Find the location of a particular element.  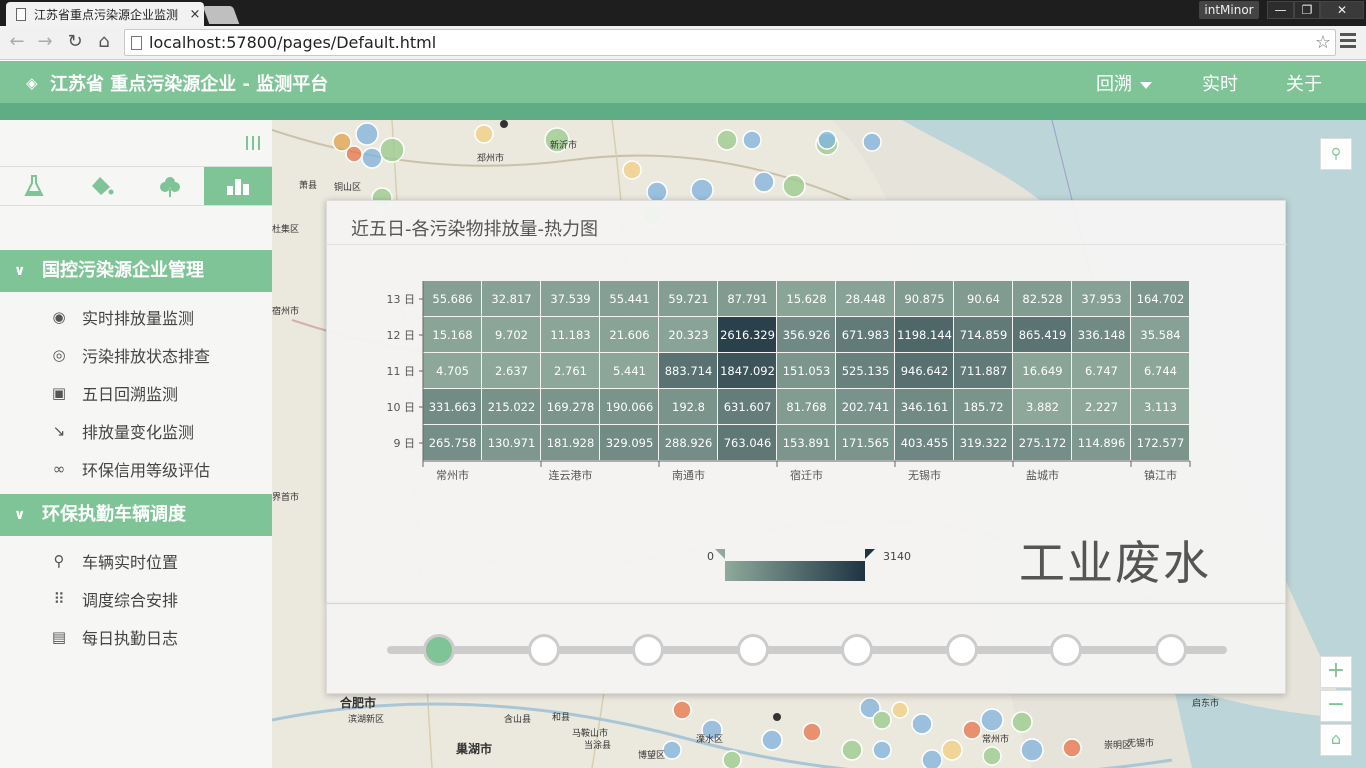

trend-icon: ↘ is located at coordinates (59, 431).